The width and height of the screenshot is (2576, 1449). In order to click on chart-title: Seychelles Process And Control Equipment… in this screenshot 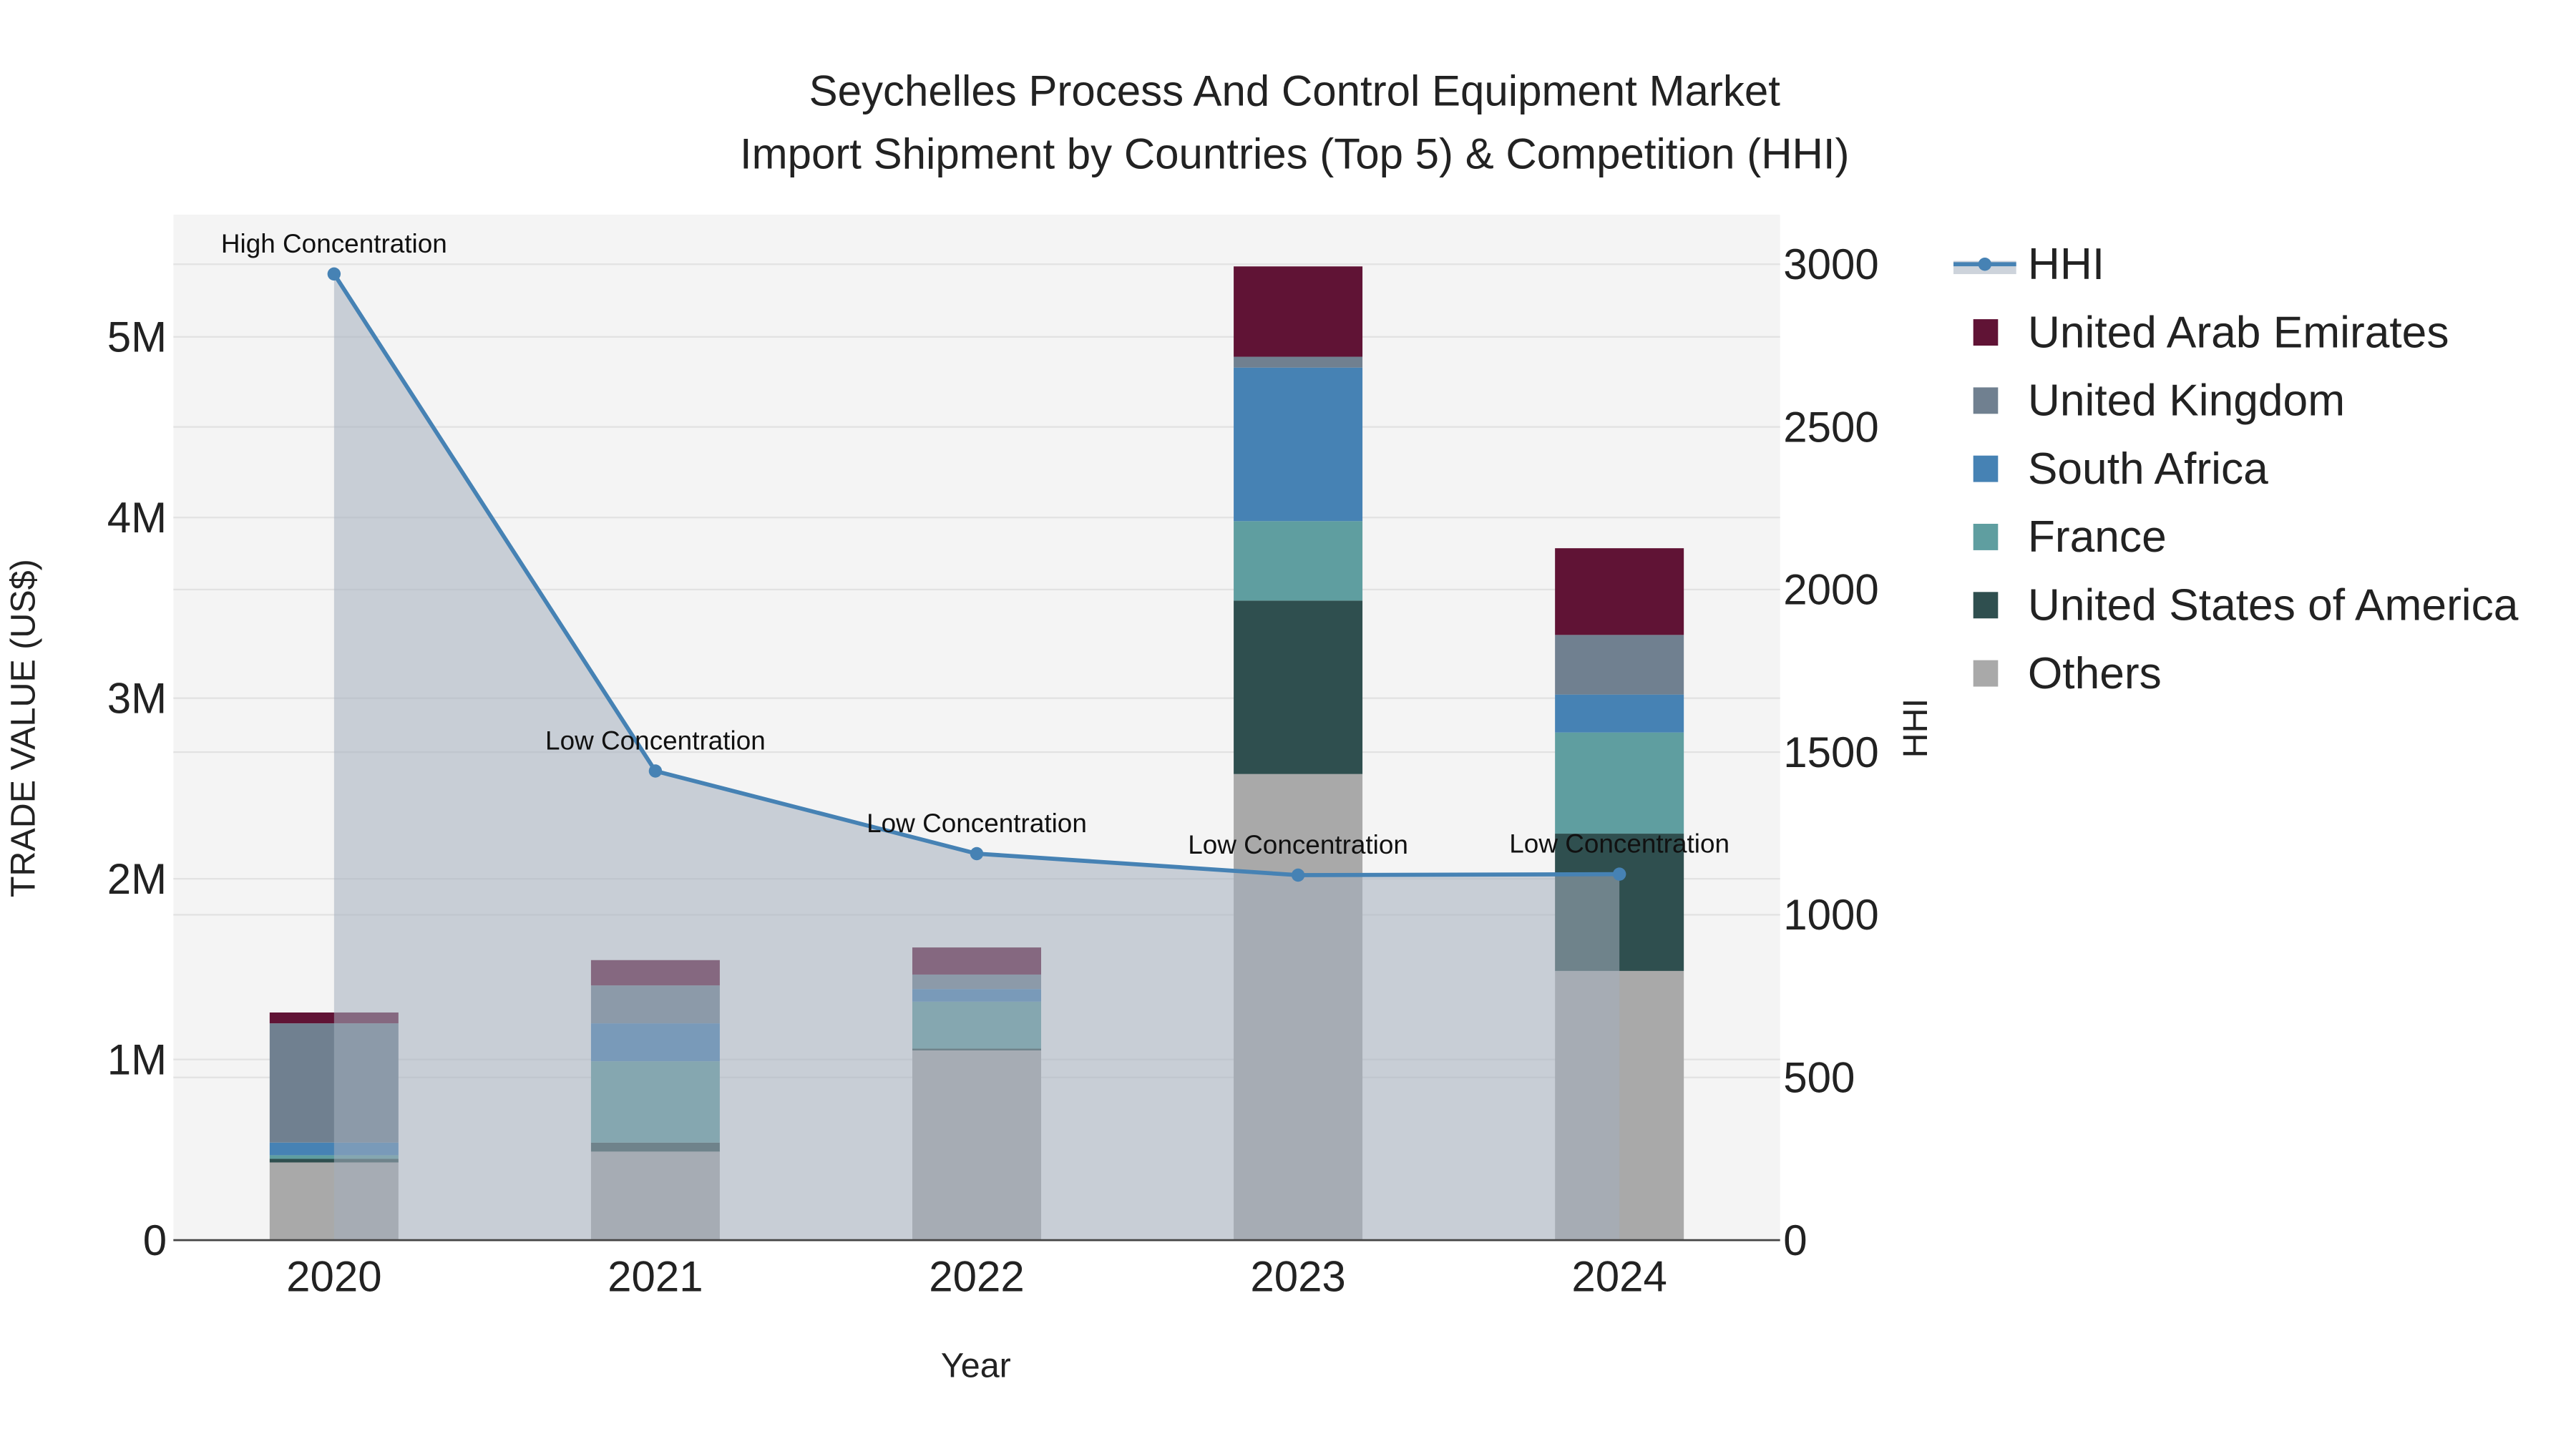, I will do `click(1295, 91)`.